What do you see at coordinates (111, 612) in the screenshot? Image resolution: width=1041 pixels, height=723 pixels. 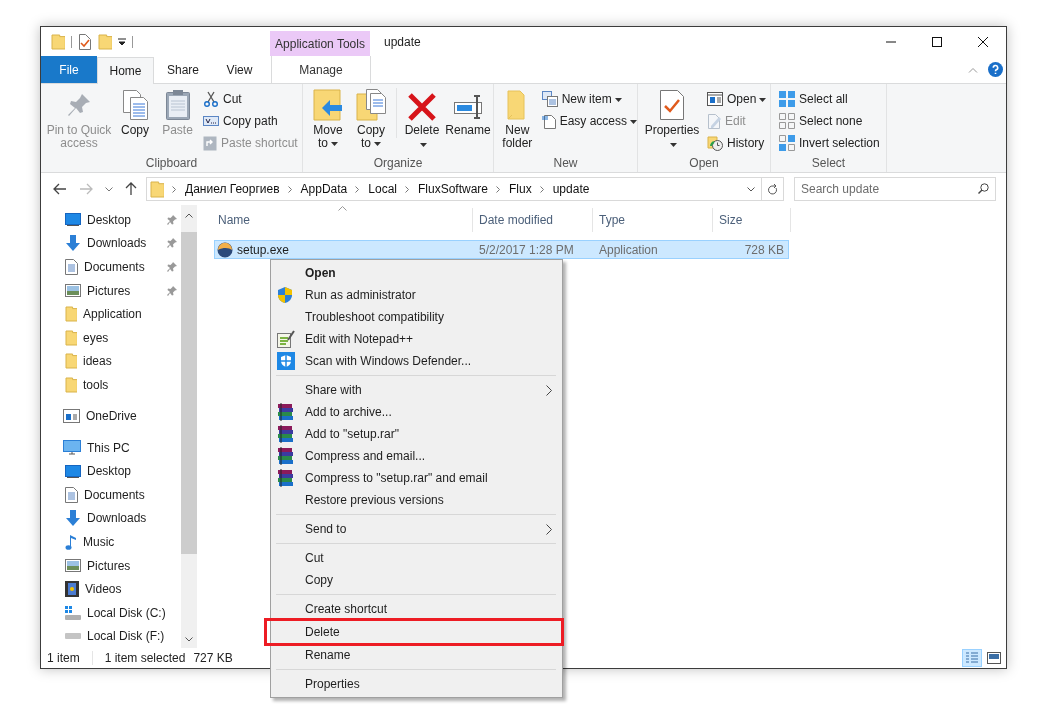 I see `nav-item: Local Disk (C:)` at bounding box center [111, 612].